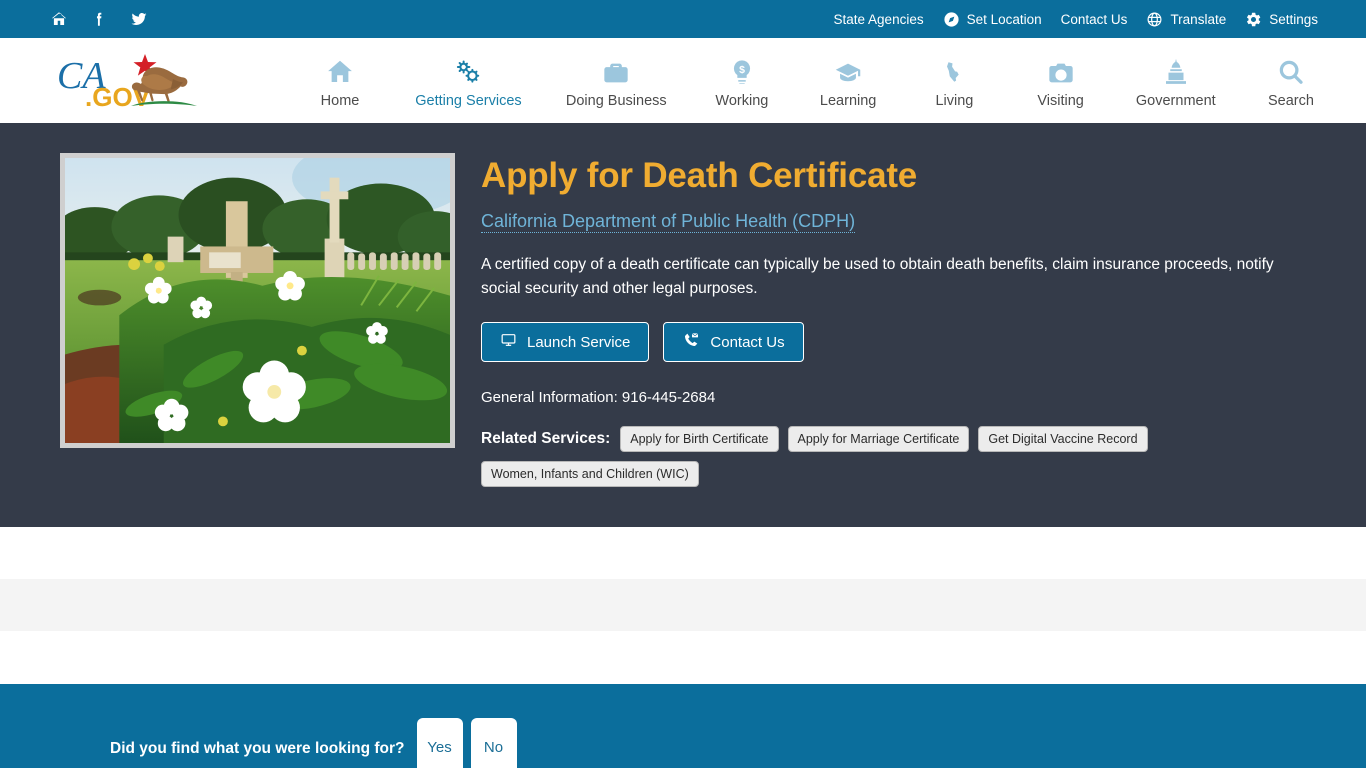 The height and width of the screenshot is (768, 1366). Describe the element at coordinates (579, 342) in the screenshot. I see `launch-service-label: Launch Service` at that location.